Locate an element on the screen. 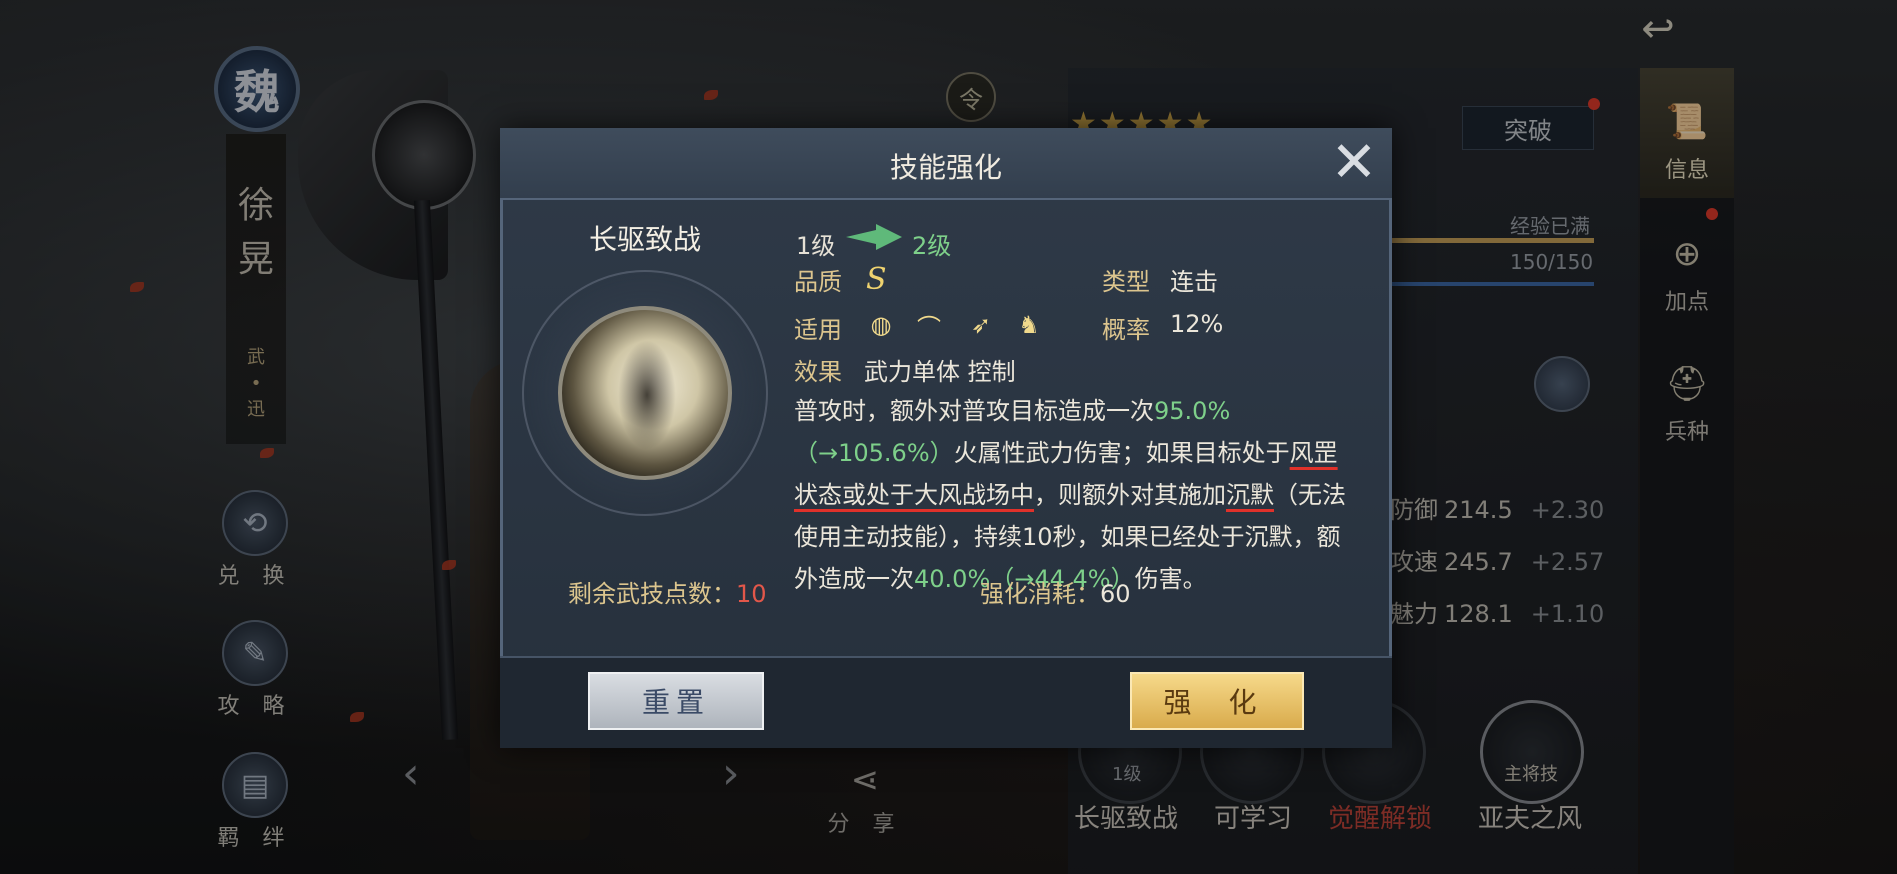 This screenshot has width=1897, height=874. type-label: 类型 is located at coordinates (1126, 282).